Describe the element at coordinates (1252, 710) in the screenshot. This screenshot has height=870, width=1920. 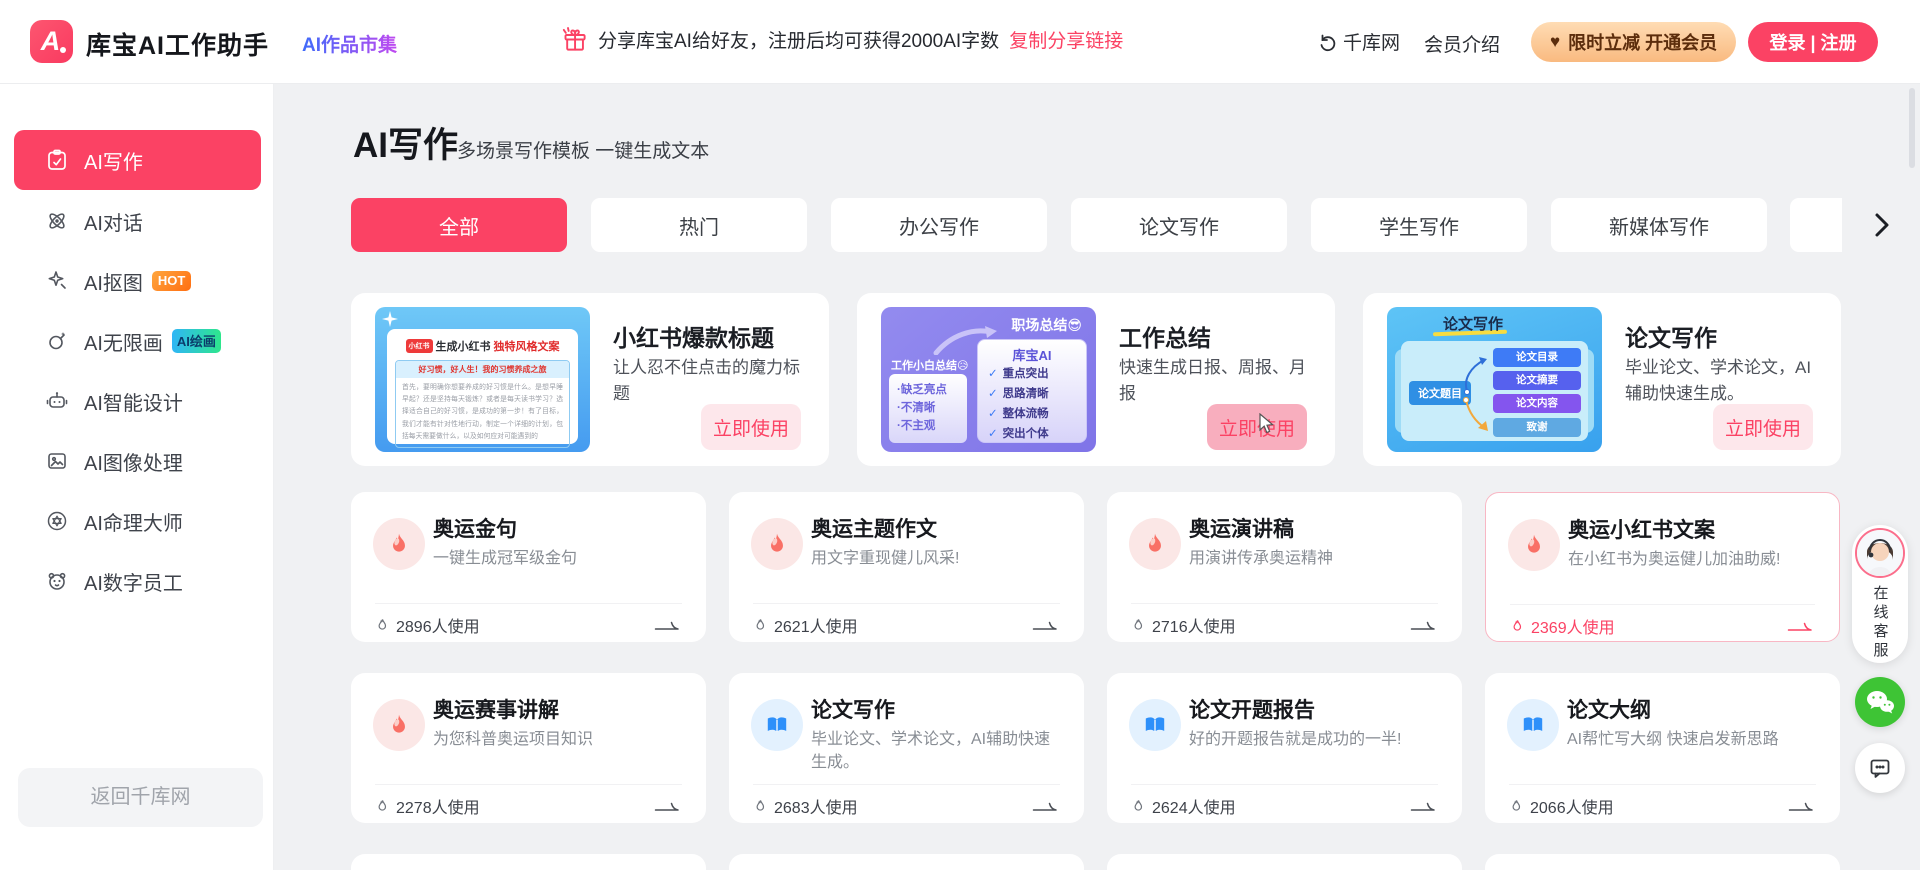
I see `card-title: 论文开题报告` at that location.